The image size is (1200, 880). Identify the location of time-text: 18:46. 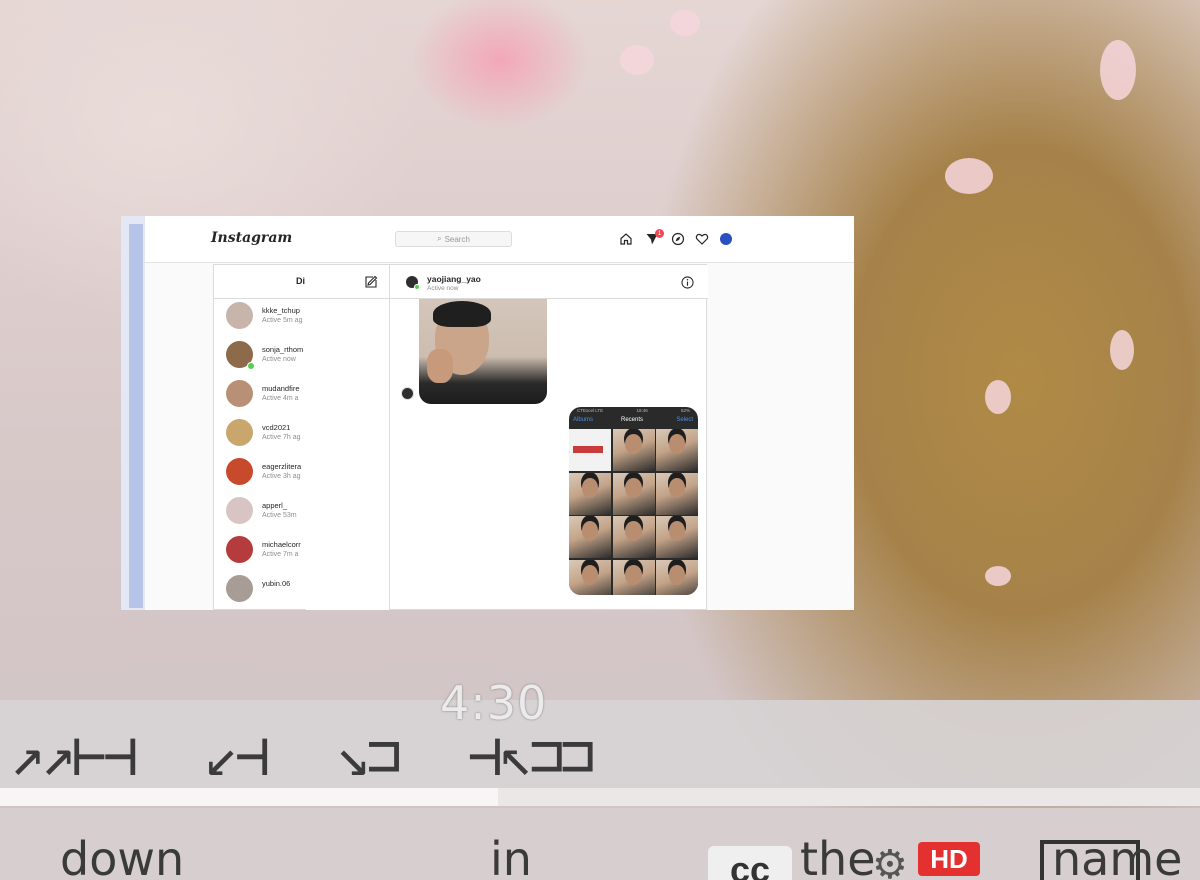
(642, 410).